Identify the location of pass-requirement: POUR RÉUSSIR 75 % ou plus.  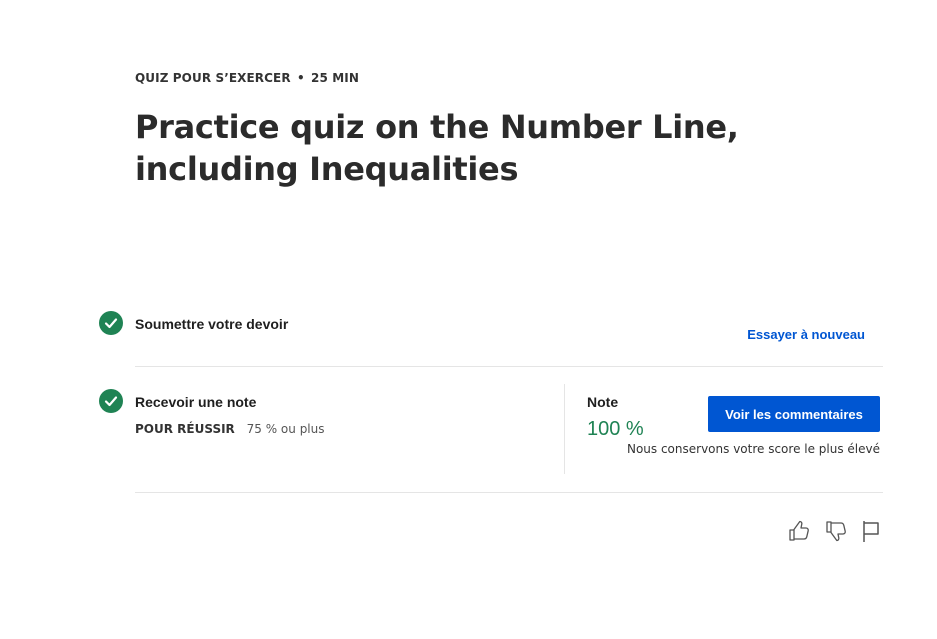
(230, 429).